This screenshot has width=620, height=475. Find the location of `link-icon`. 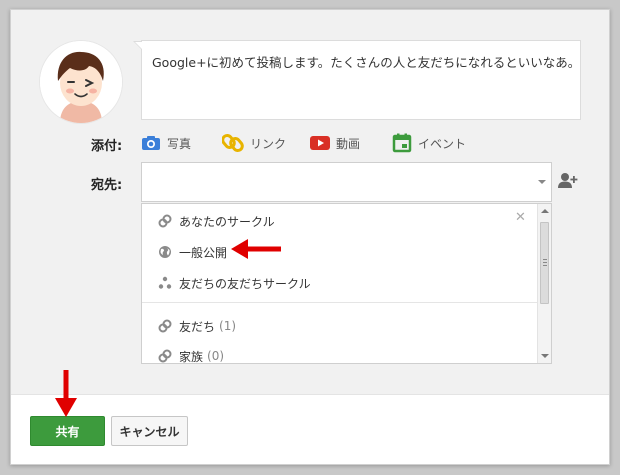

link-icon is located at coordinates (233, 143).